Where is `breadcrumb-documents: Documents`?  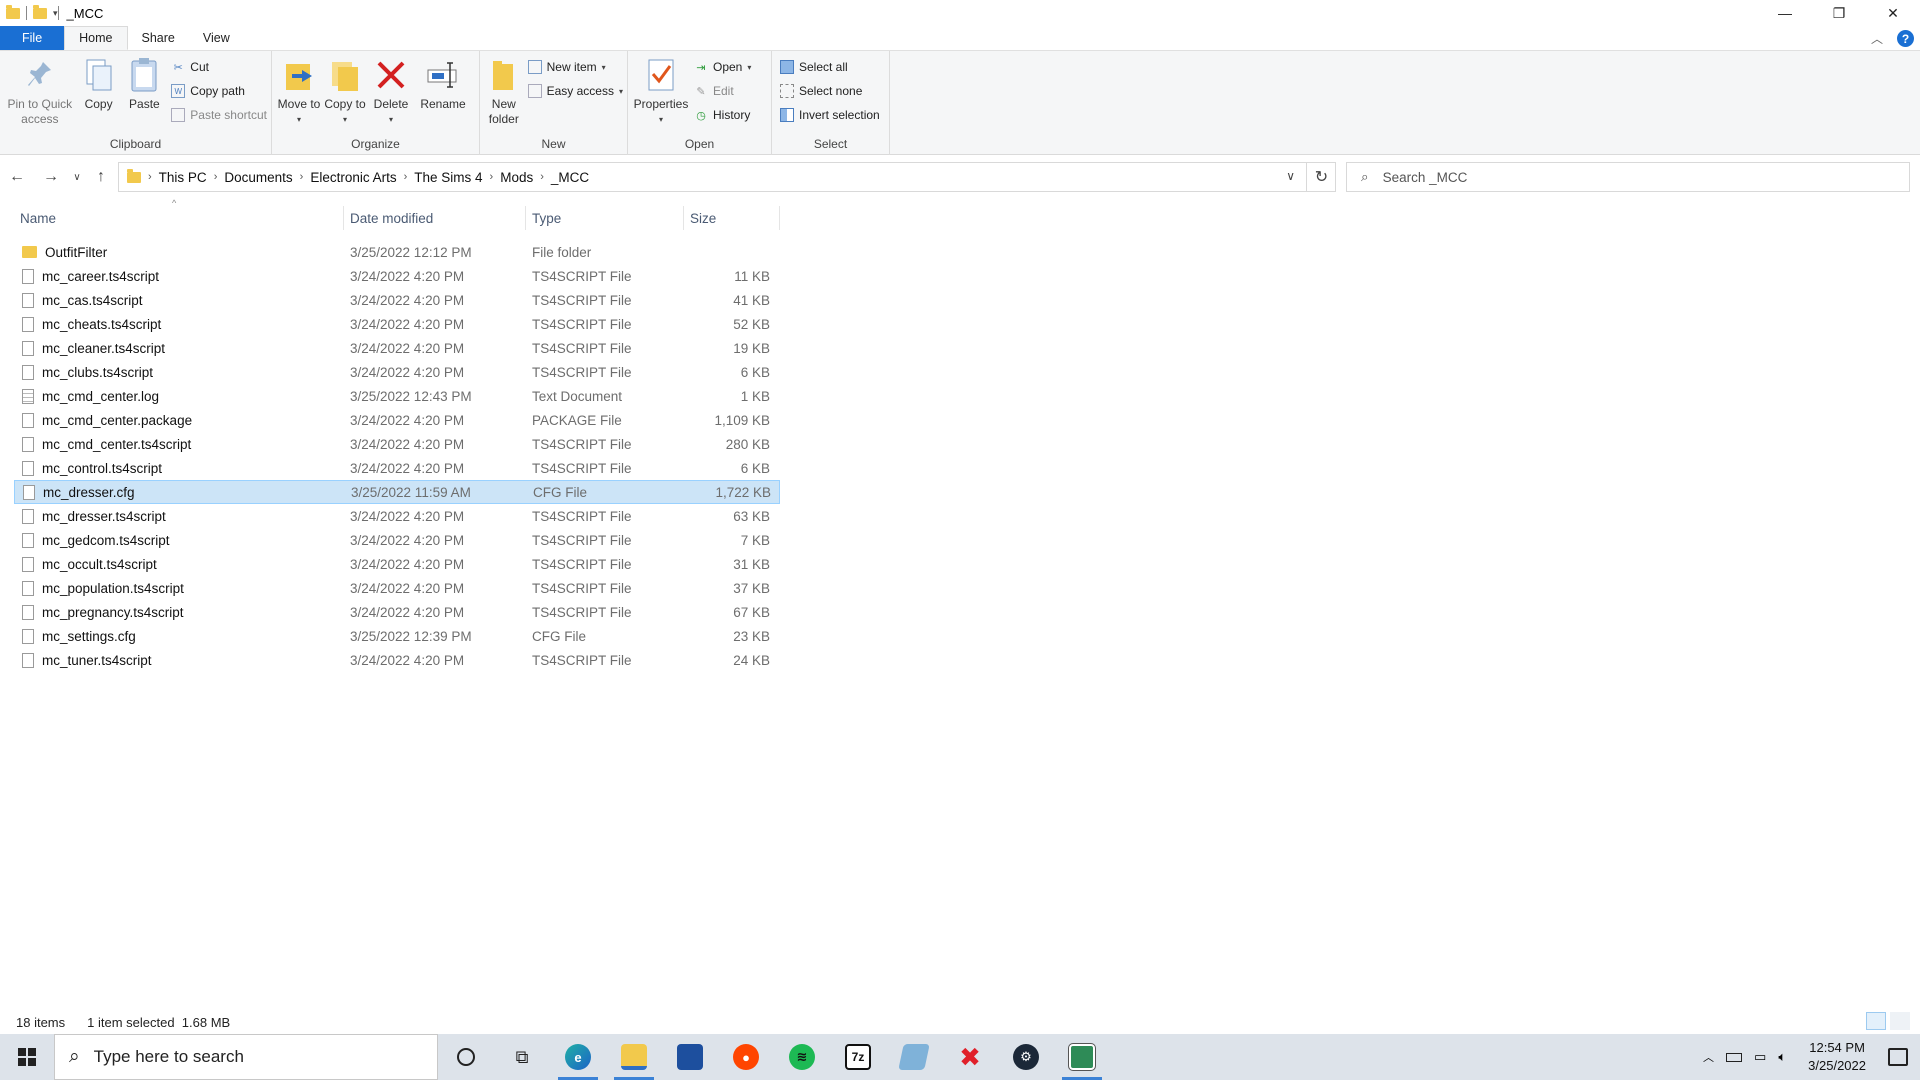
breadcrumb-documents: Documents is located at coordinates (258, 177).